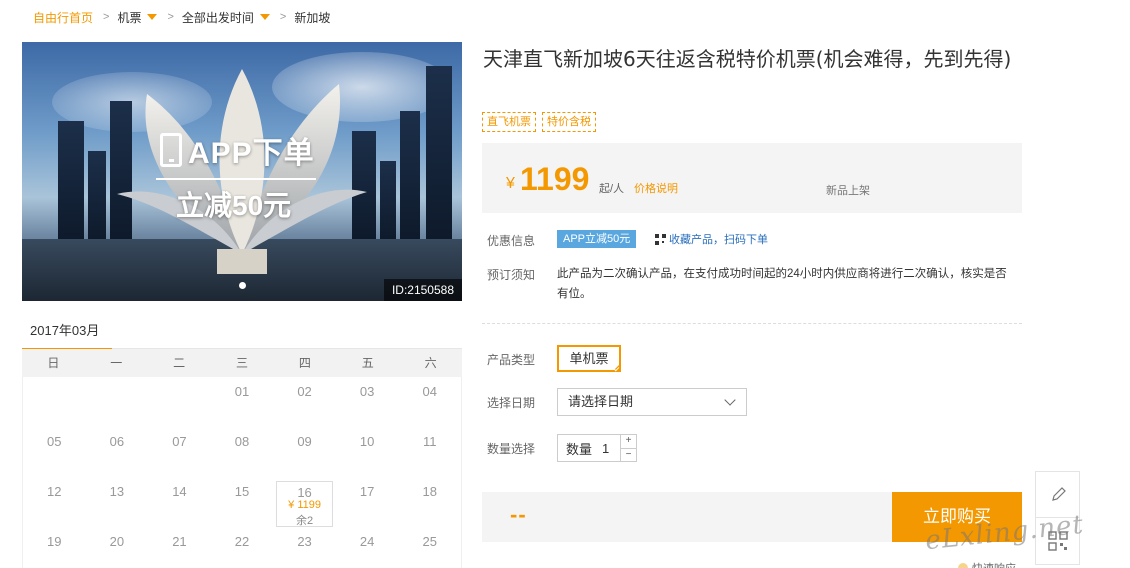  I want to click on calendar-day: 13, so click(117, 502).